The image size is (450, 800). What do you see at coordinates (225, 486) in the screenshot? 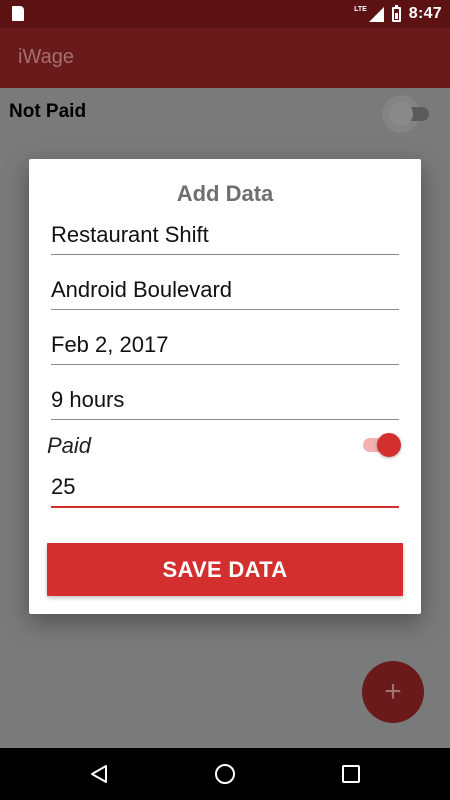
I see `amount-field: 25` at bounding box center [225, 486].